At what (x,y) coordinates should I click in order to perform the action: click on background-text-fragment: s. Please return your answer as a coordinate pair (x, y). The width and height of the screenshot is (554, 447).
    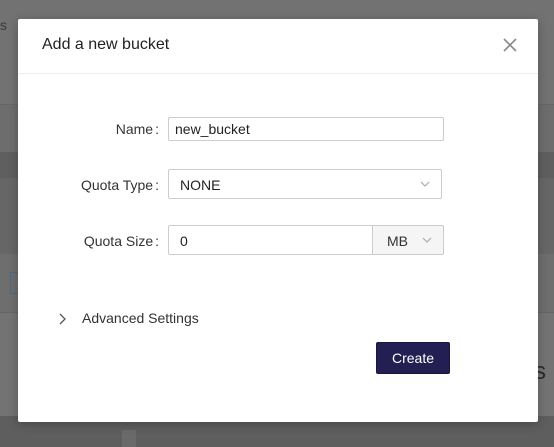
    Looking at the image, I should click on (3, 25).